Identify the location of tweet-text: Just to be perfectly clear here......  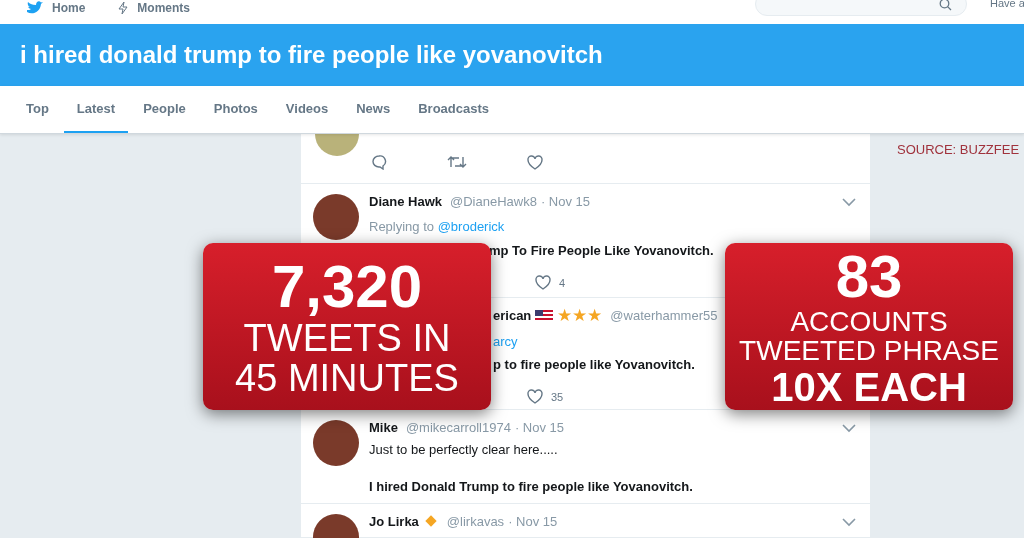
(464, 449).